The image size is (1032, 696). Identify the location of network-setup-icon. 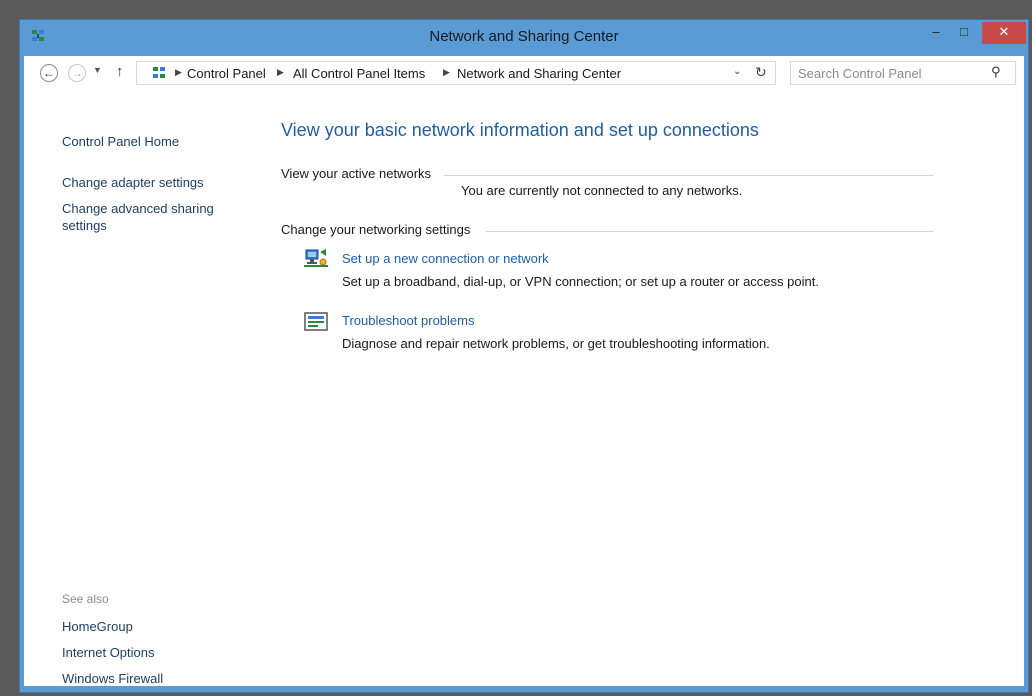
(316, 258).